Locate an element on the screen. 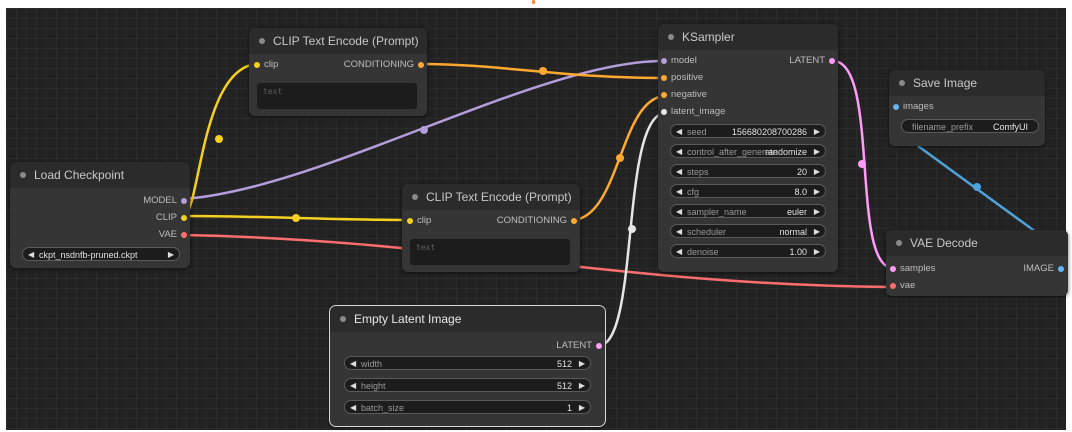 The height and width of the screenshot is (432, 1072). pin-latent-in is located at coordinates (664, 112).